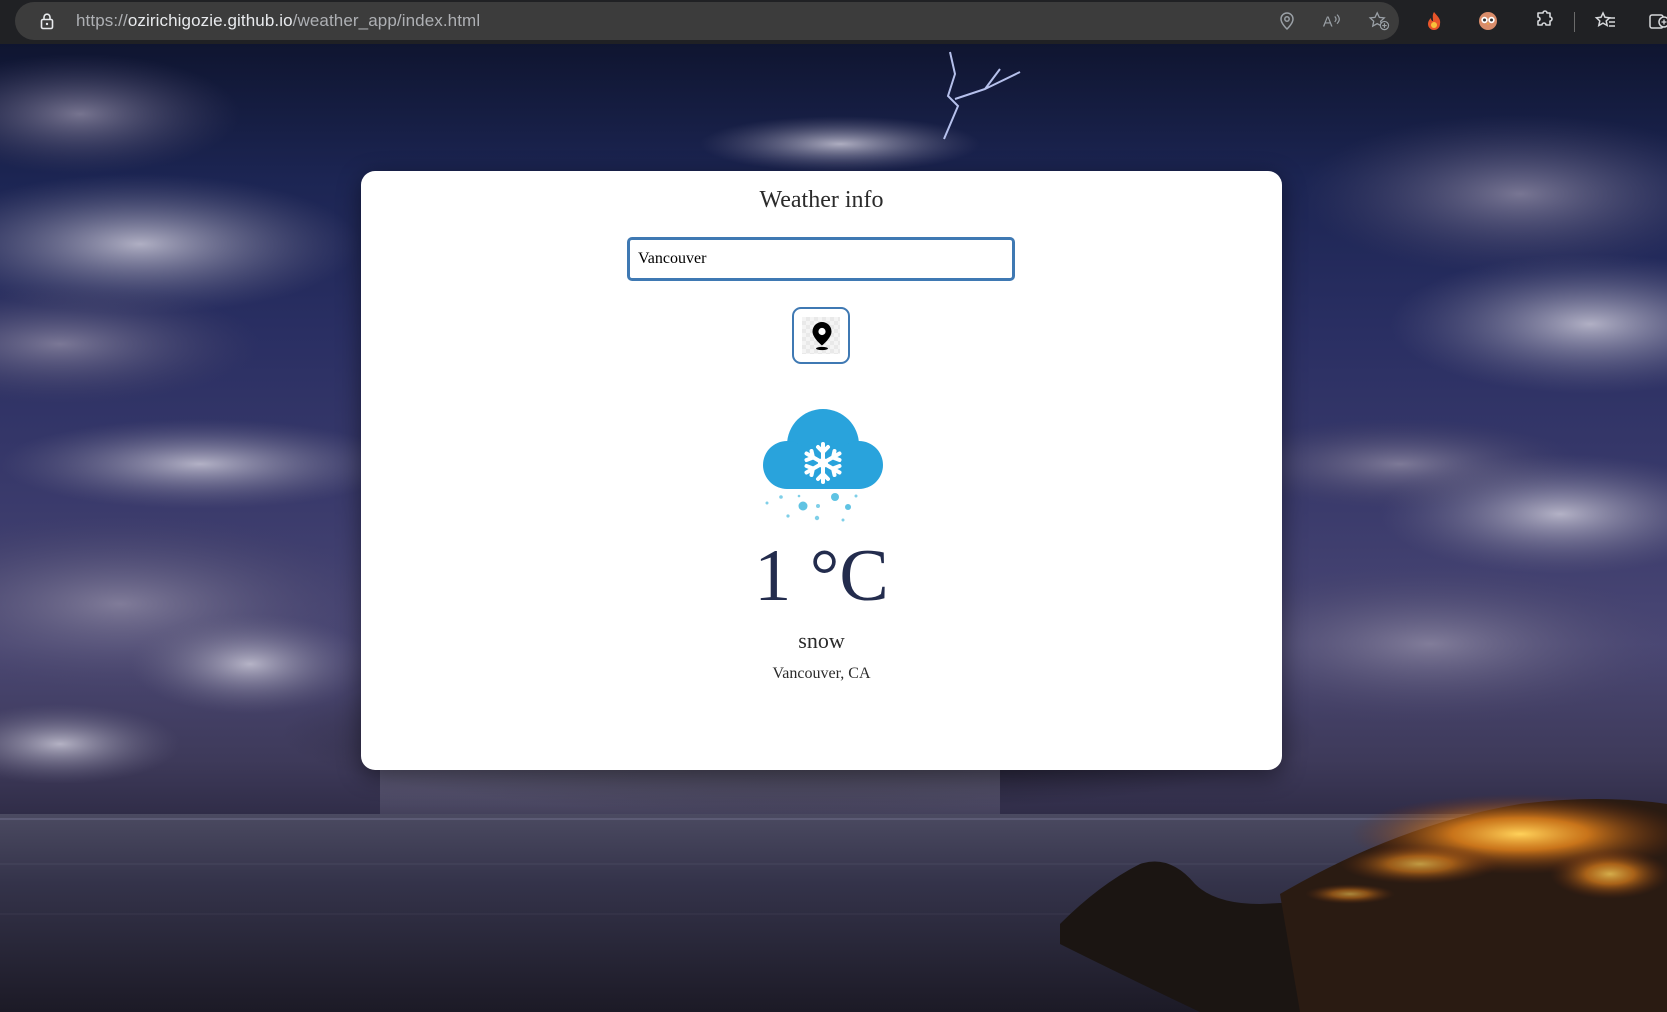 Image resolution: width=1667 pixels, height=1012 pixels. Describe the element at coordinates (47, 21) in the screenshot. I see `lock-icon` at that location.